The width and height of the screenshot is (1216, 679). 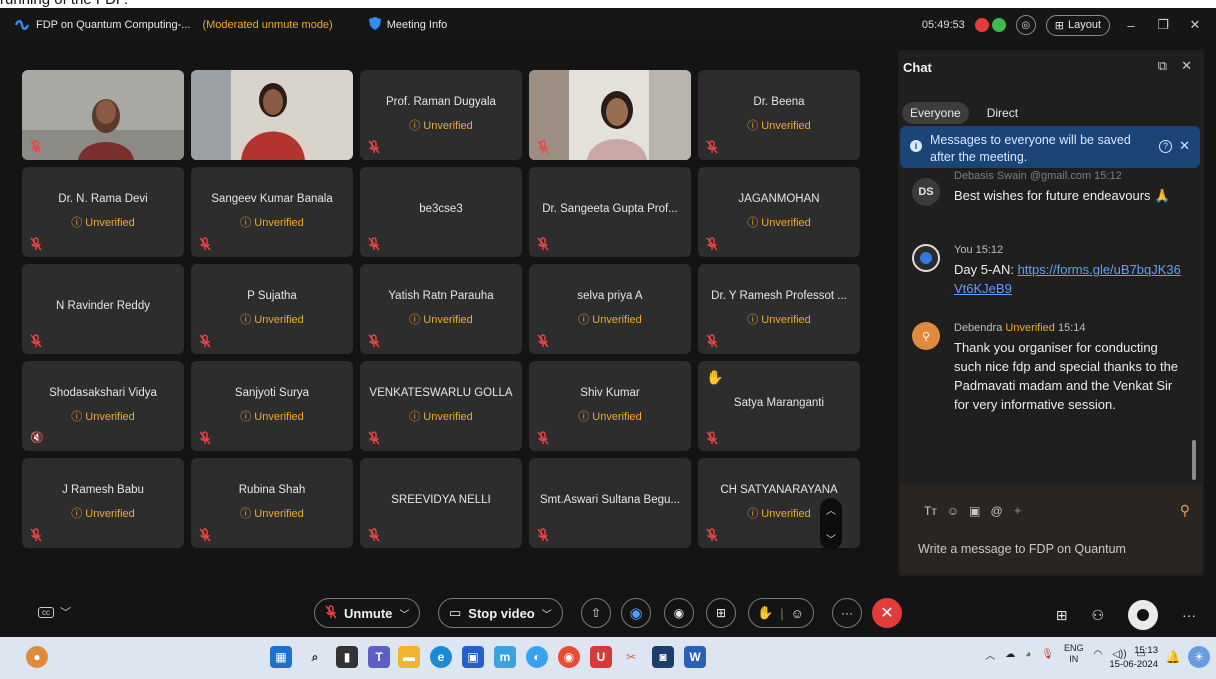 What do you see at coordinates (679, 613) in the screenshot?
I see `record-button: ◉` at bounding box center [679, 613].